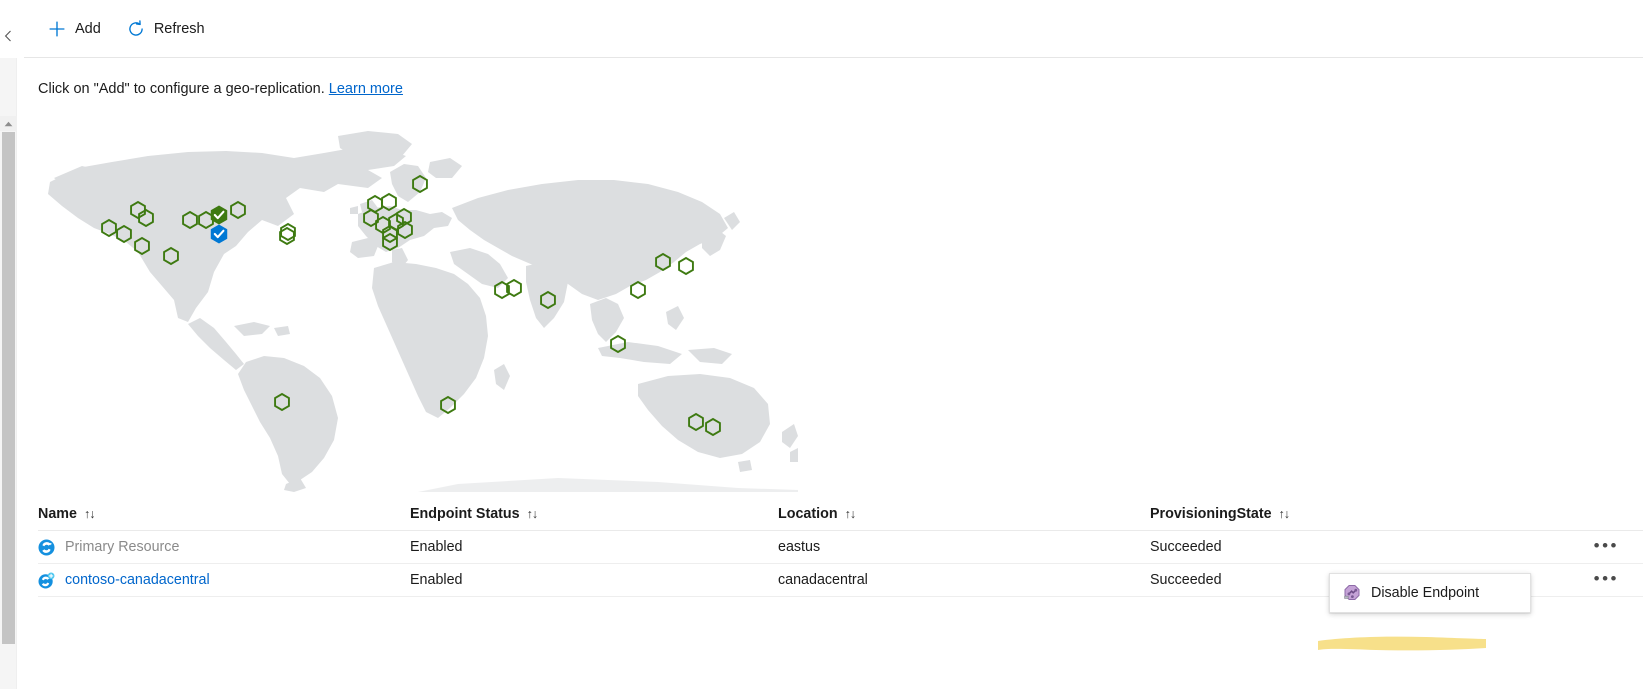 The image size is (1643, 689). I want to click on container-registry-replication-icon, so click(46, 580).